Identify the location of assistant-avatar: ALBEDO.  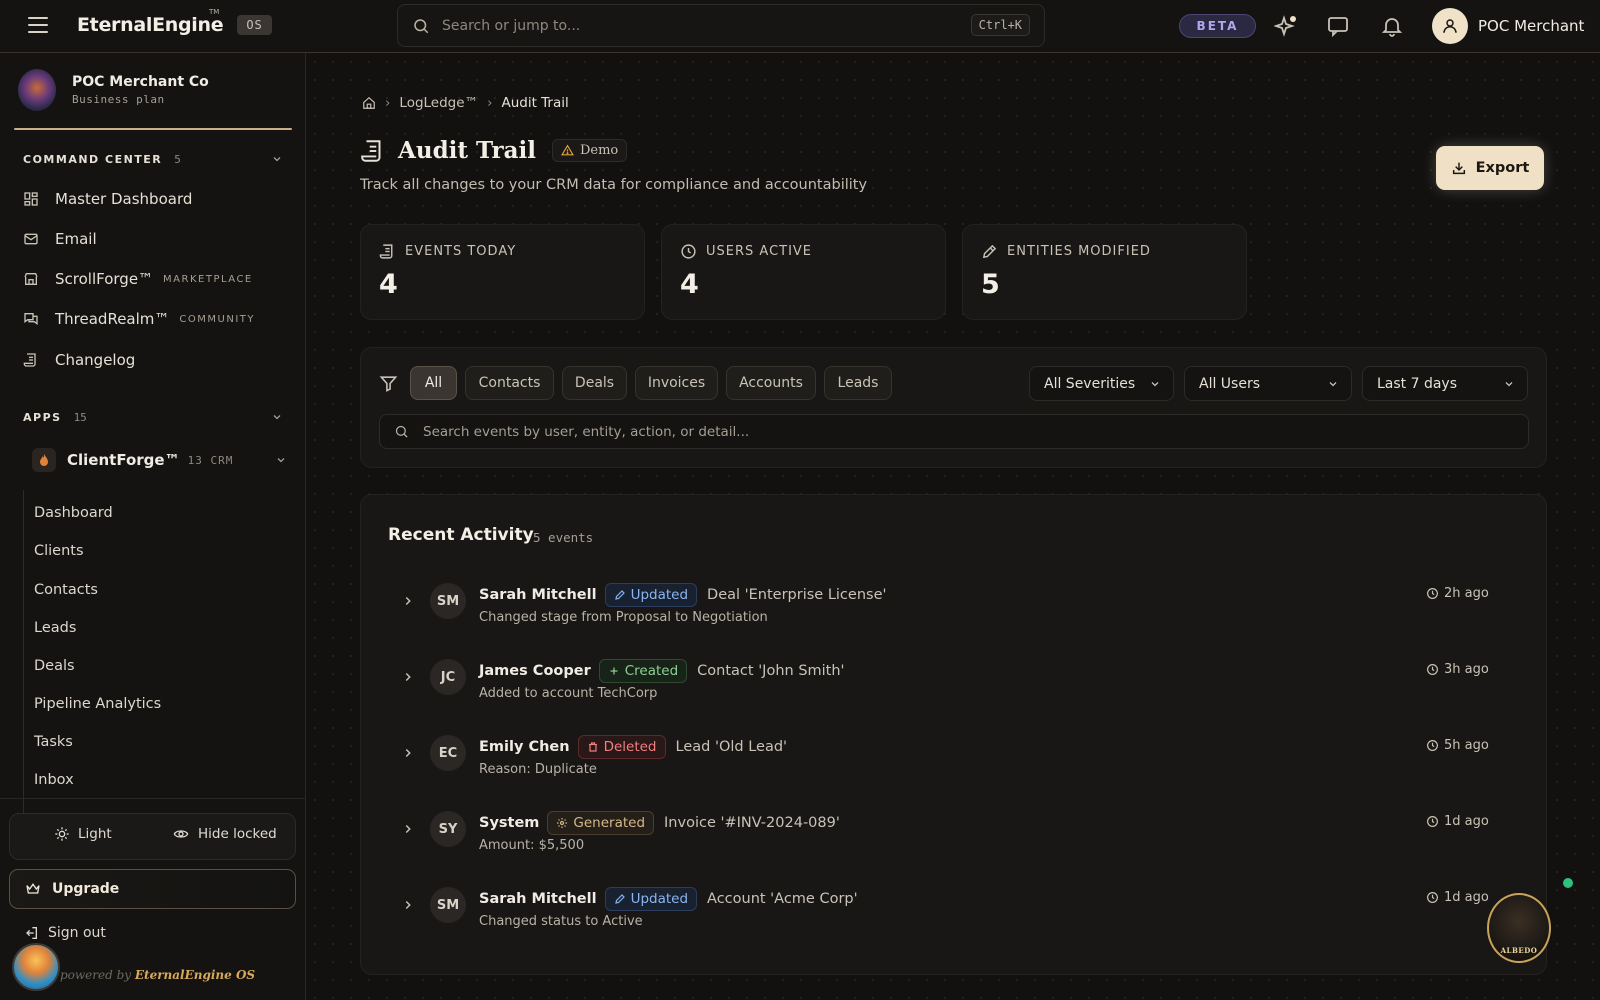
(1519, 928).